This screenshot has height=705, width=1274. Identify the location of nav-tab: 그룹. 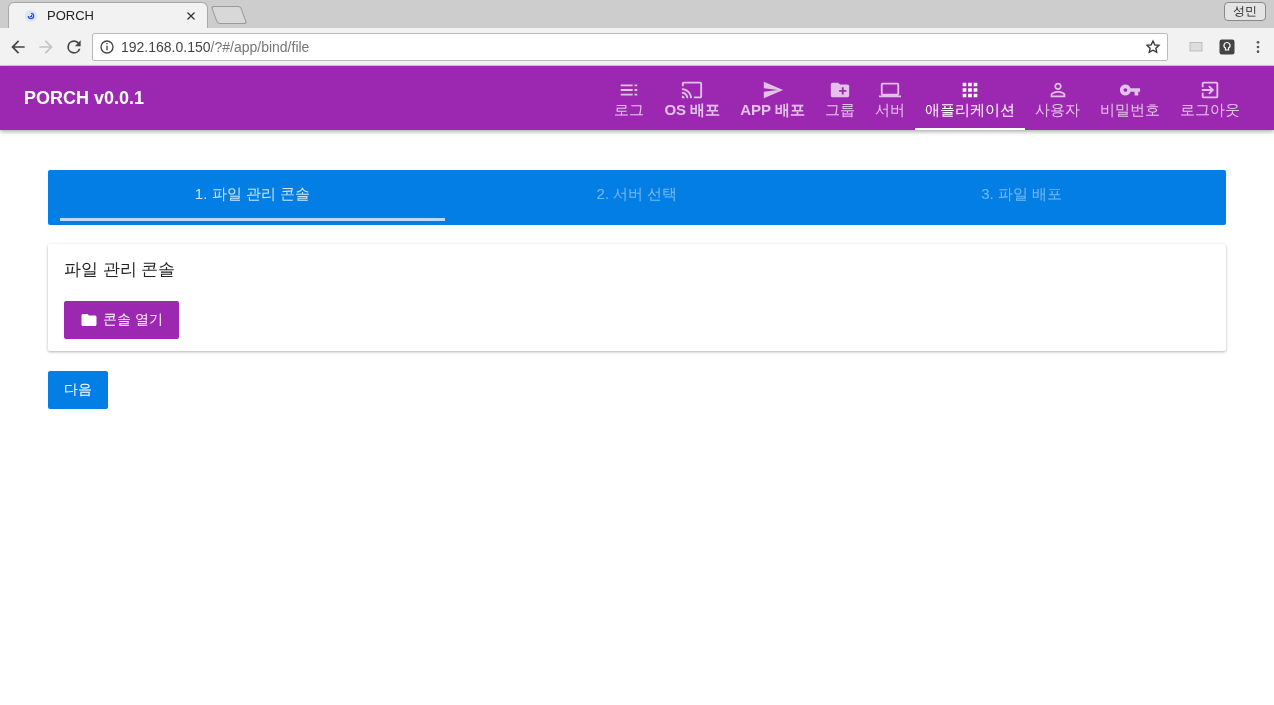
(840, 98).